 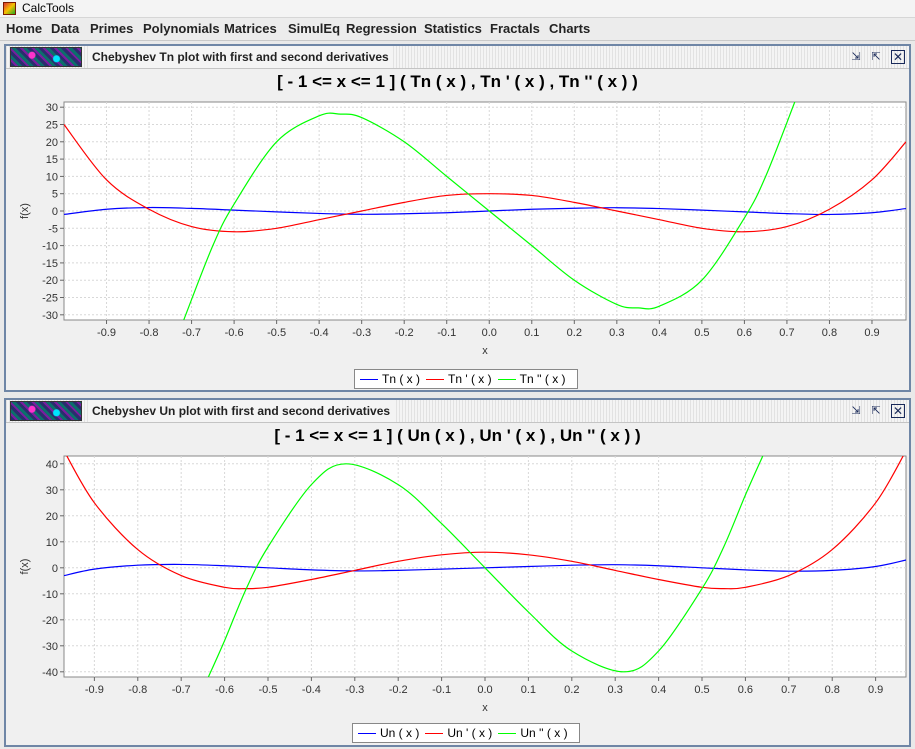 I want to click on legend-label-tn-double-prime: Tn '' ( x ), so click(x=542, y=379).